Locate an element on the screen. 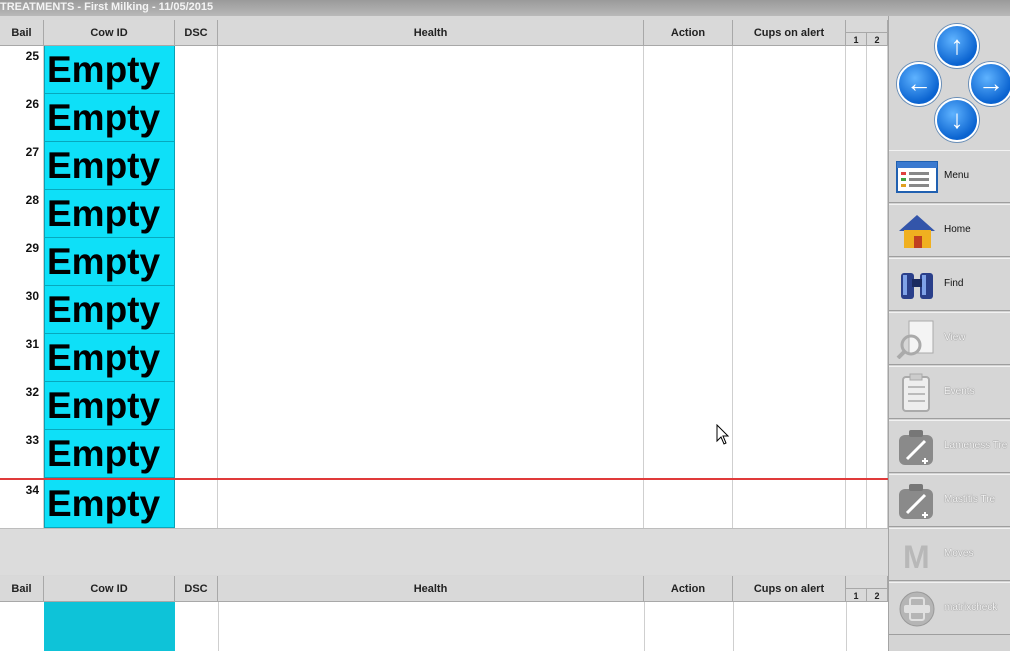 The image size is (1010, 651). table-row: 26 Empty is located at coordinates (444, 118).